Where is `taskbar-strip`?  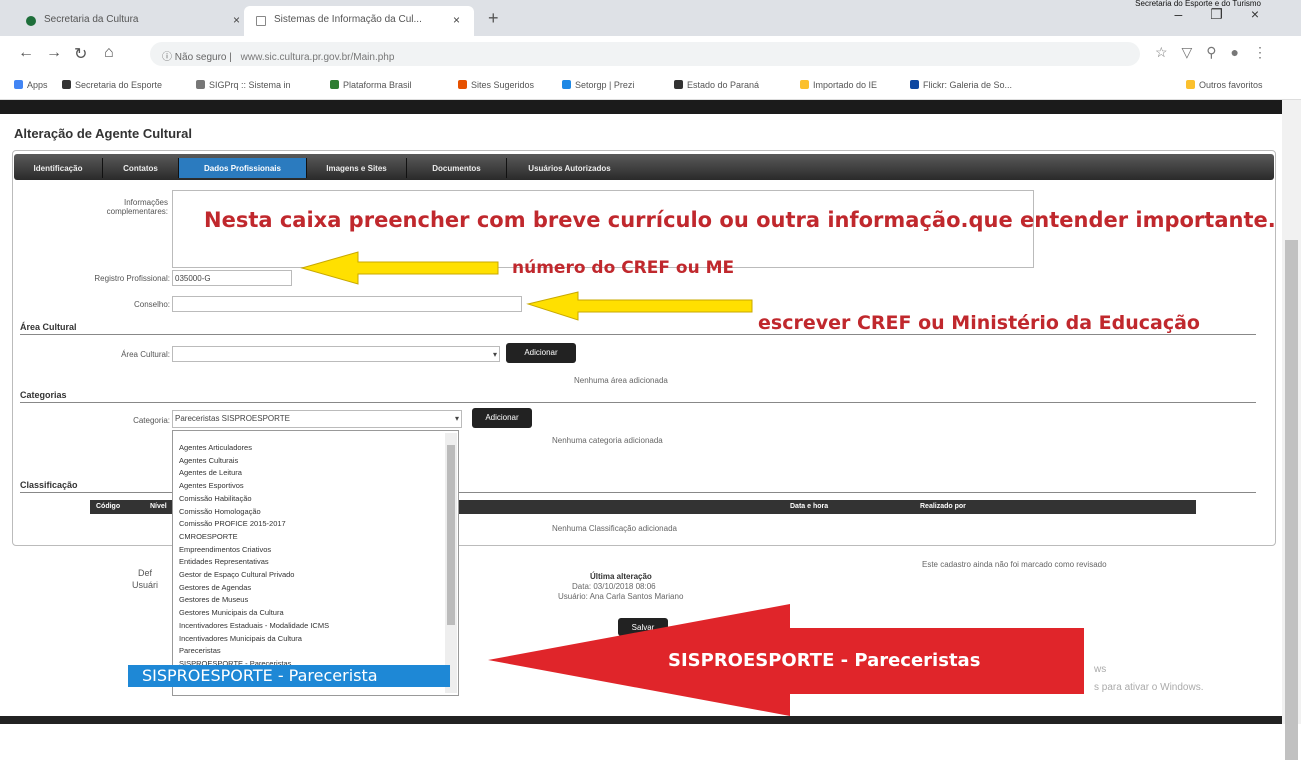 taskbar-strip is located at coordinates (641, 720).